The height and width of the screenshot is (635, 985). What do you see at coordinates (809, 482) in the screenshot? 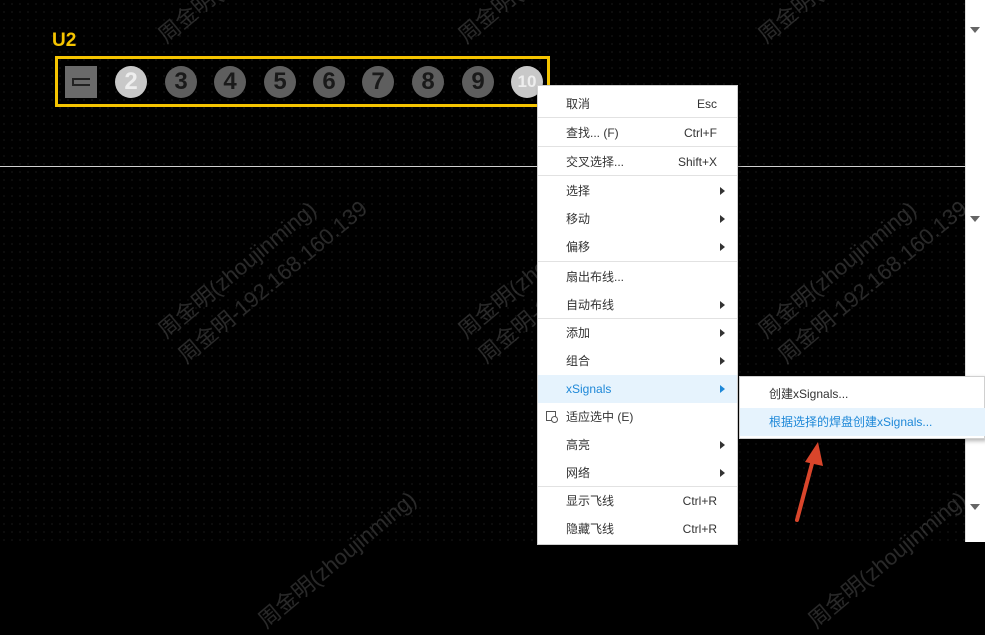
I see `annotation-arrow-icon` at bounding box center [809, 482].